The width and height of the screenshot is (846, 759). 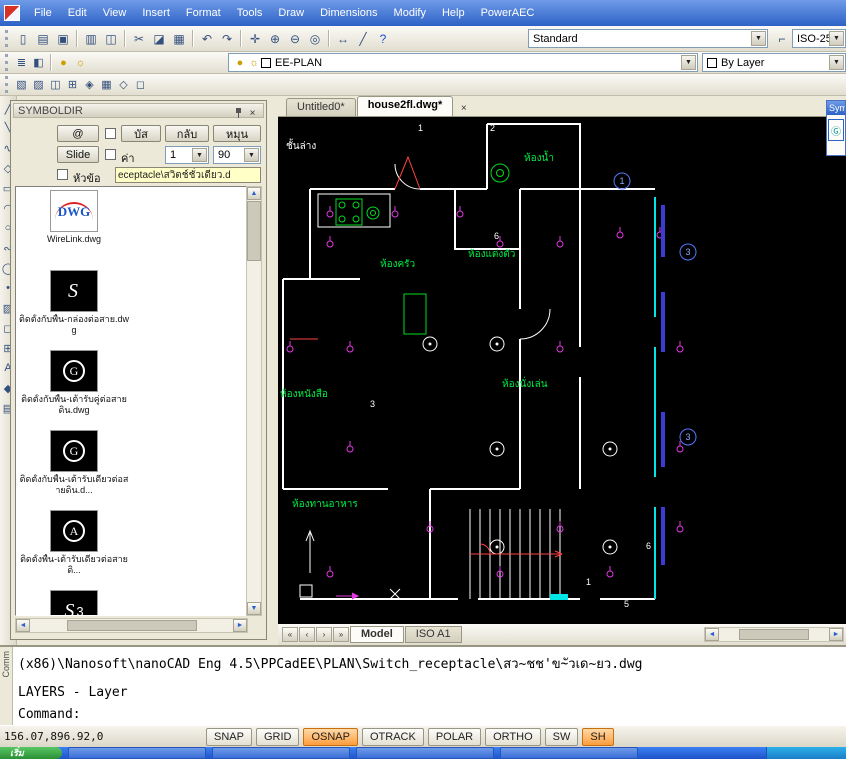 What do you see at coordinates (110, 154) in the screenshot?
I see `value-checkbox` at bounding box center [110, 154].